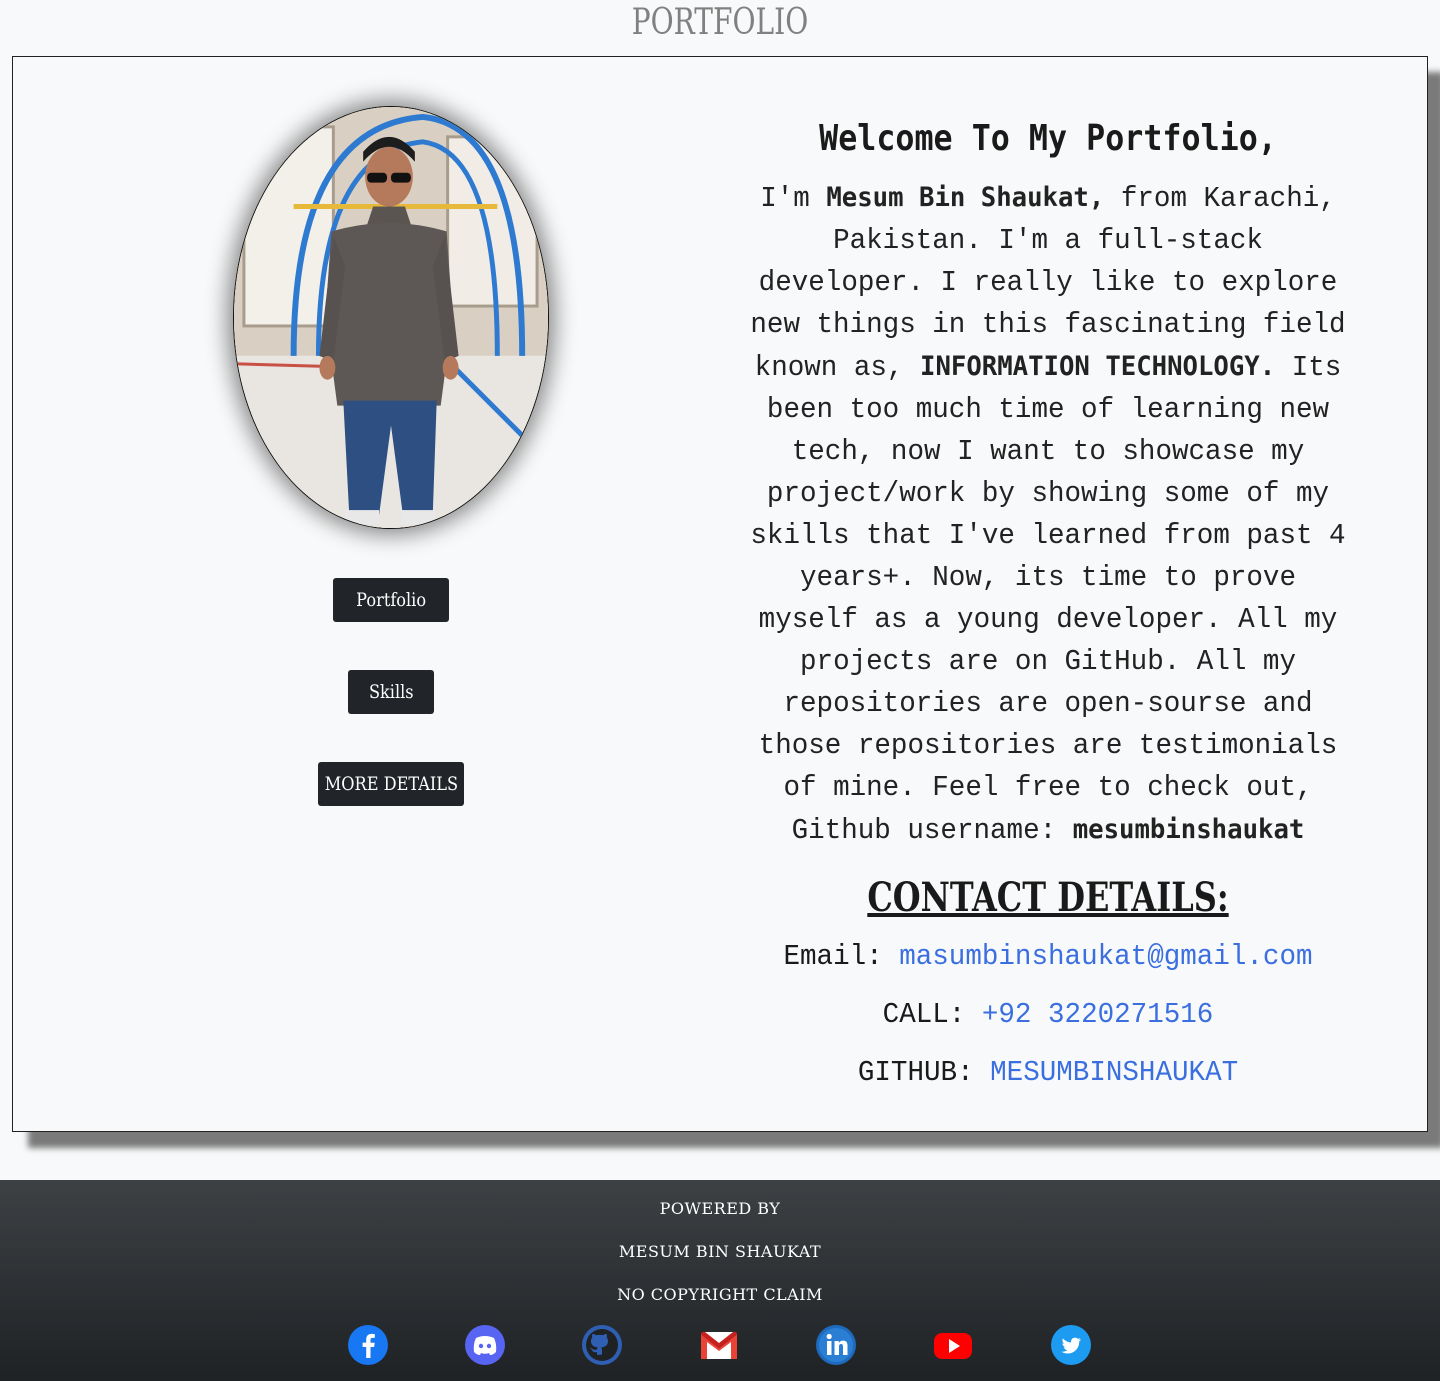 Image resolution: width=1440 pixels, height=1381 pixels. I want to click on skills-button: Skills, so click(391, 692).